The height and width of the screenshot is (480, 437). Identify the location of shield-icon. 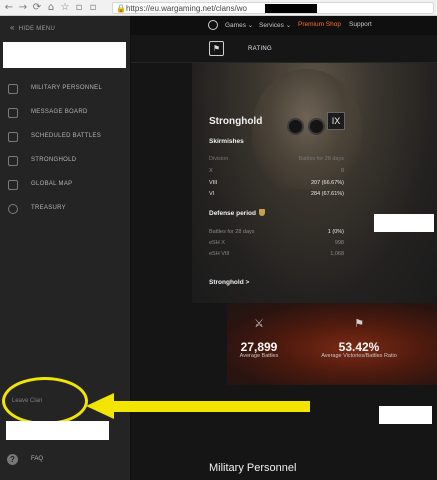
(261, 212).